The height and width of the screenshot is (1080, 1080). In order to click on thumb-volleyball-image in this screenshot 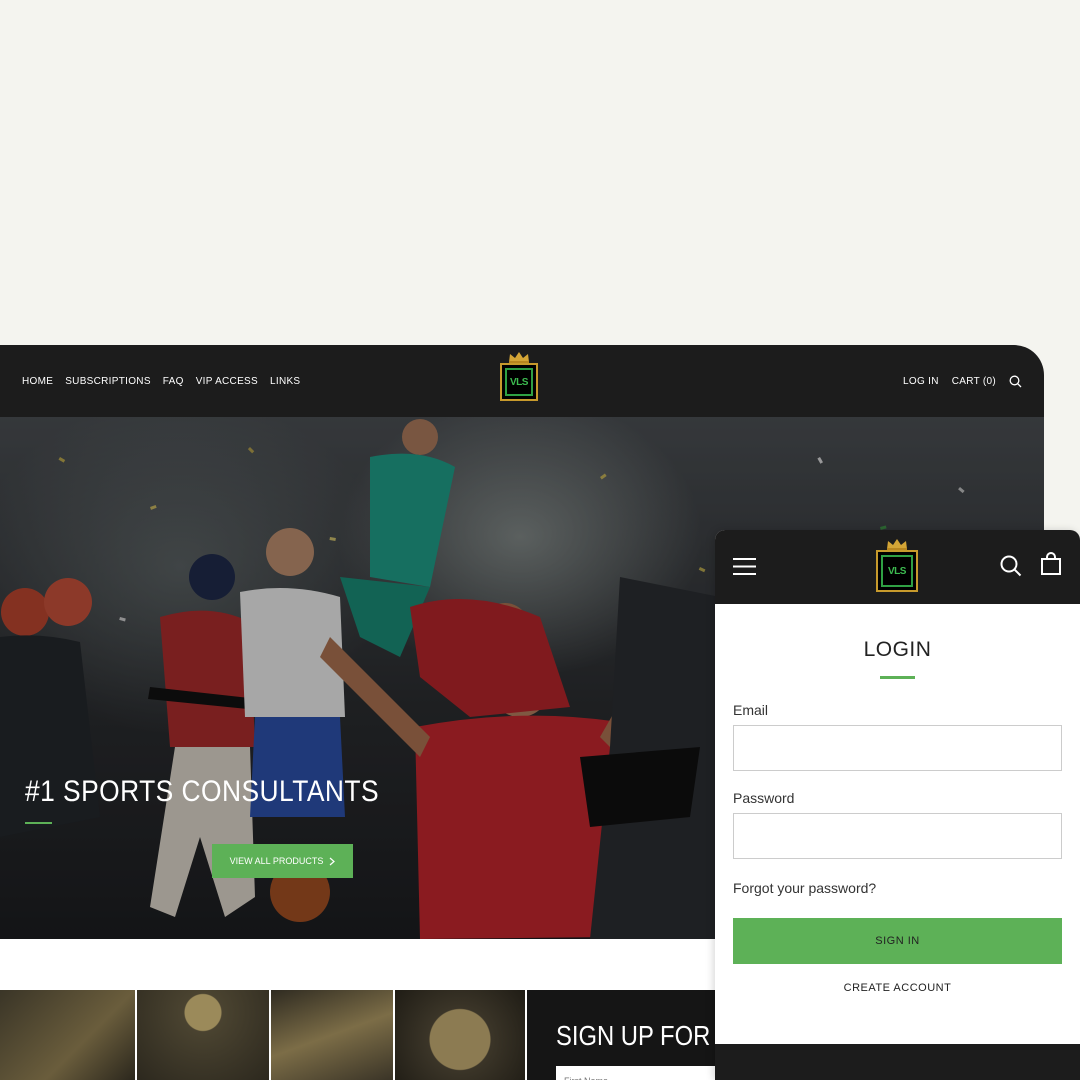, I will do `click(333, 1035)`.